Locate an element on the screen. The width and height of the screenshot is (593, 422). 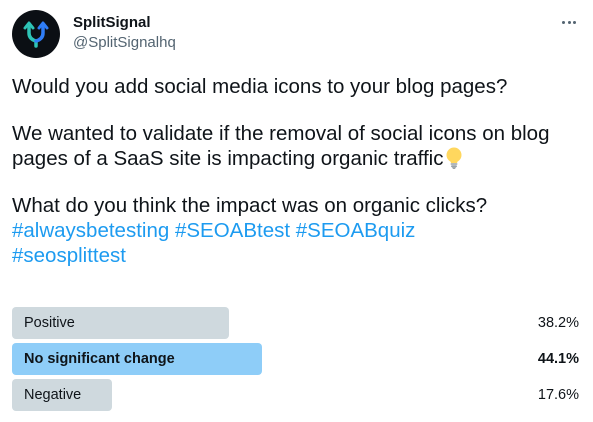
poll-option-no-significant-change: No significant change 44.1% is located at coordinates (296, 359).